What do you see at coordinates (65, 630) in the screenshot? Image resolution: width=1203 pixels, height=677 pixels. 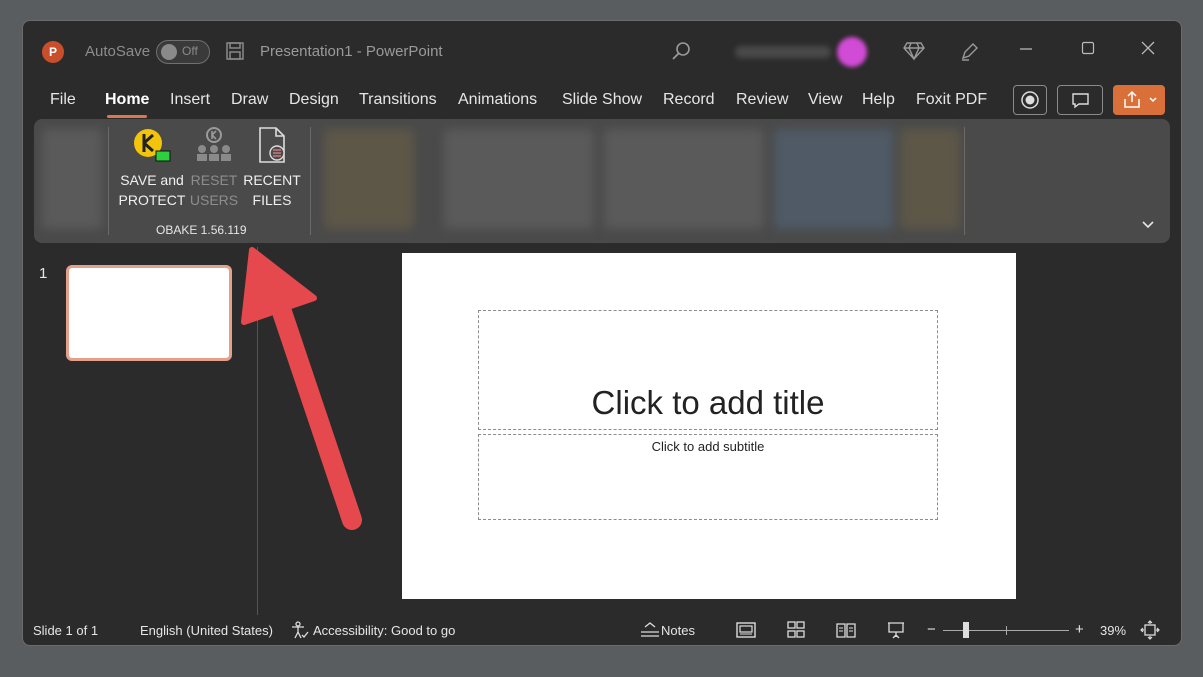 I see `slide-position: Slide 1 of 1` at bounding box center [65, 630].